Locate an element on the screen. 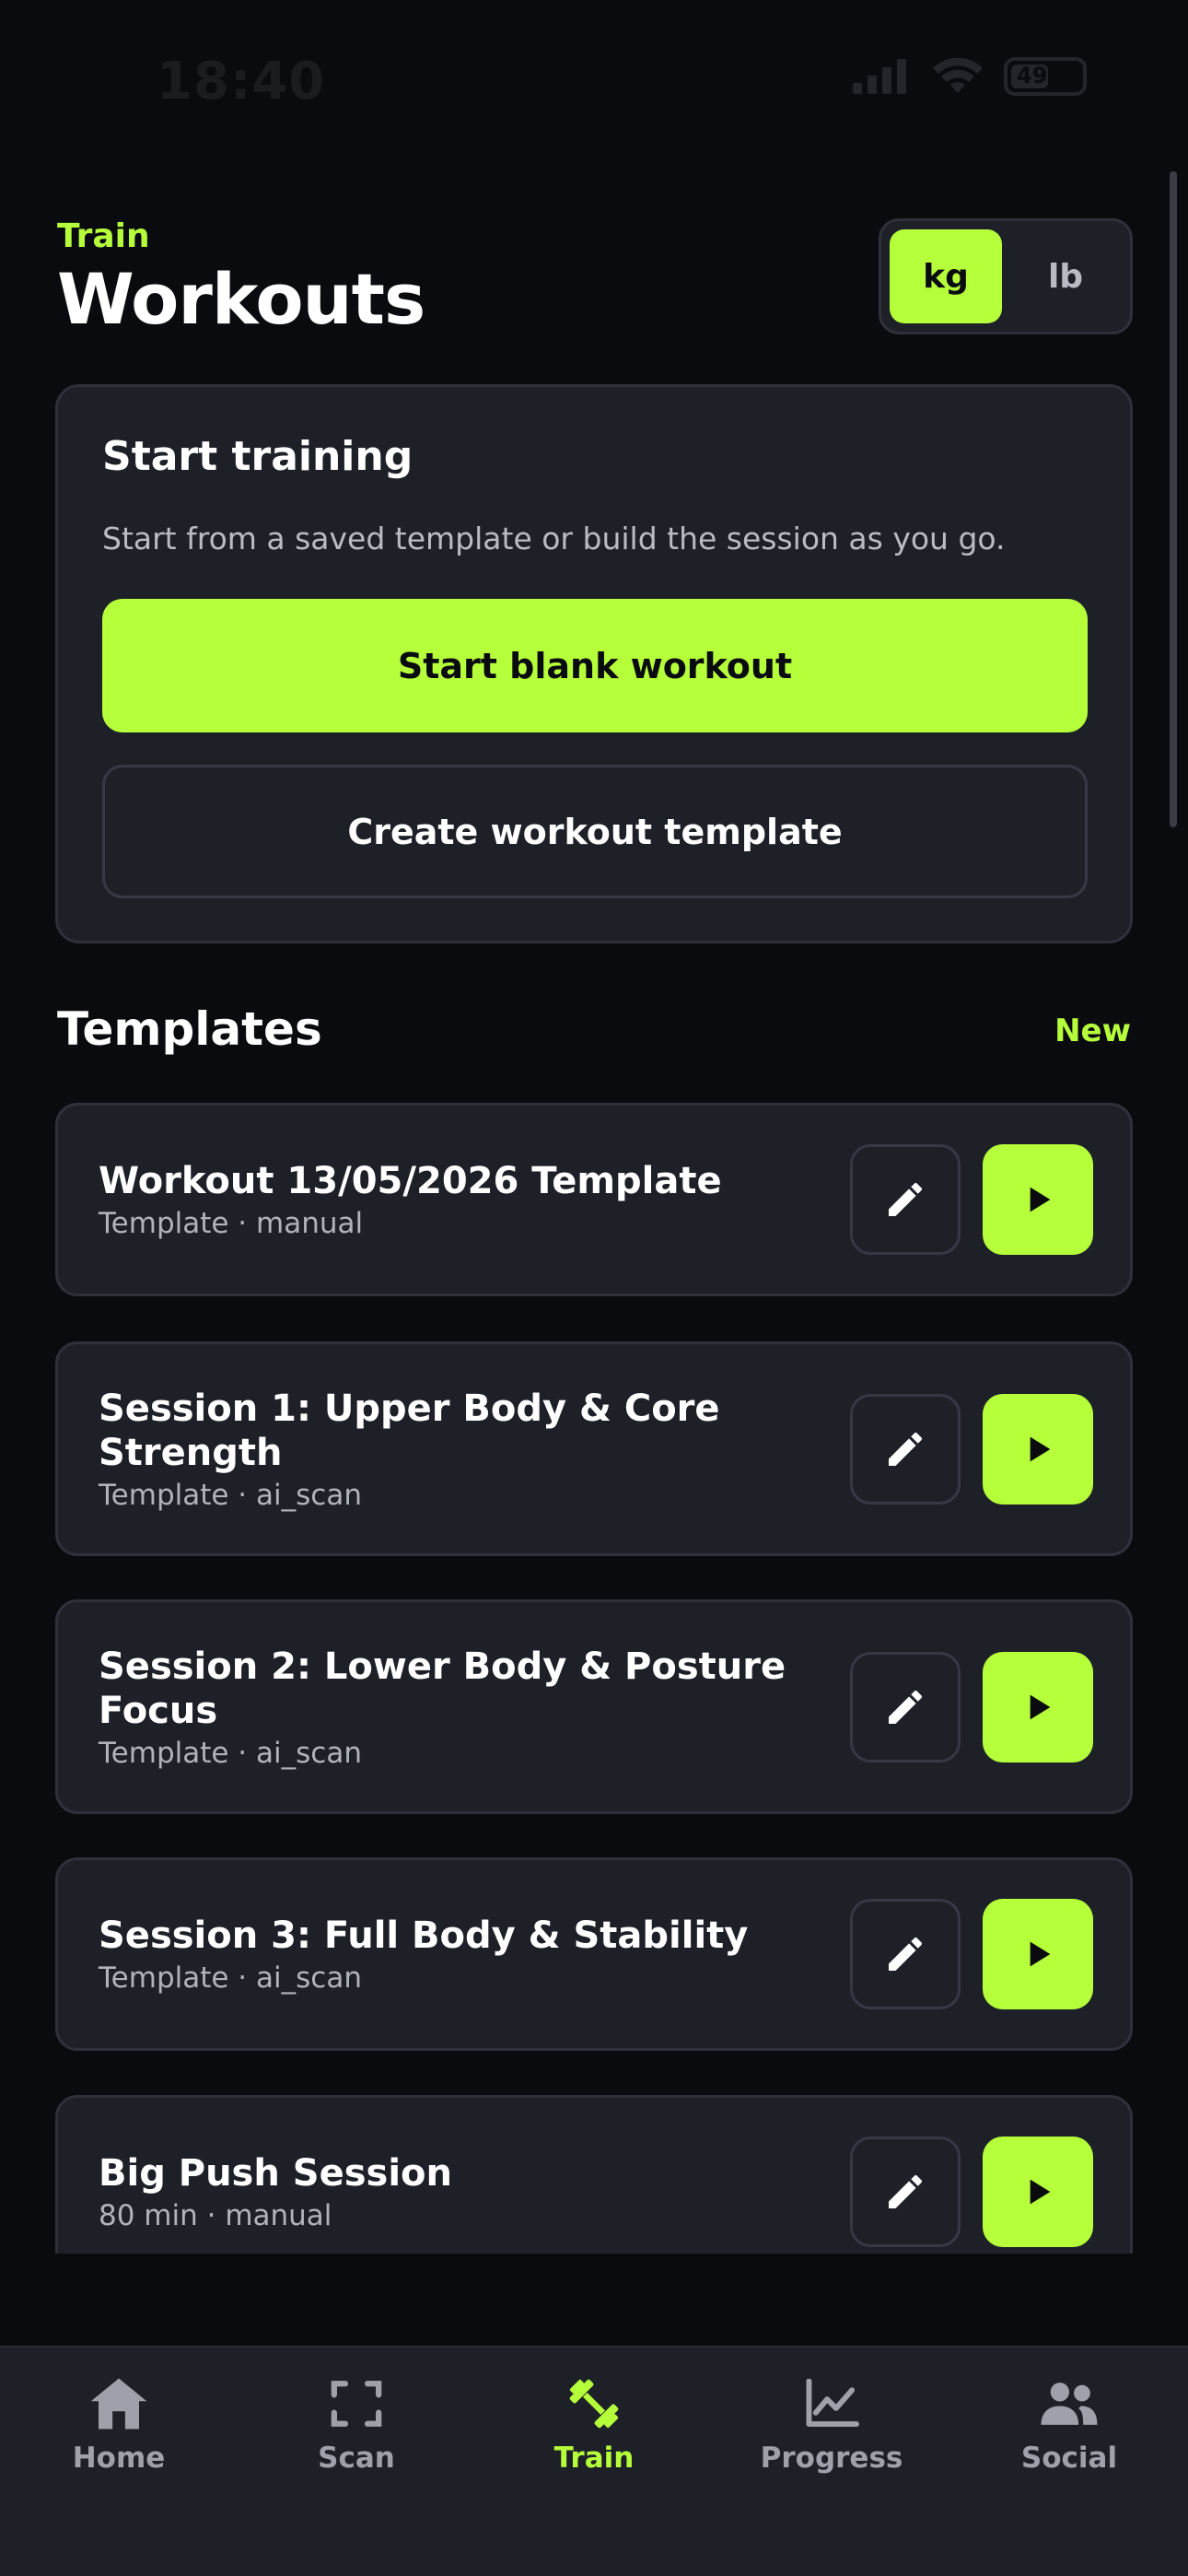 The width and height of the screenshot is (1188, 2576). battery-icon: 49 is located at coordinates (1045, 76).